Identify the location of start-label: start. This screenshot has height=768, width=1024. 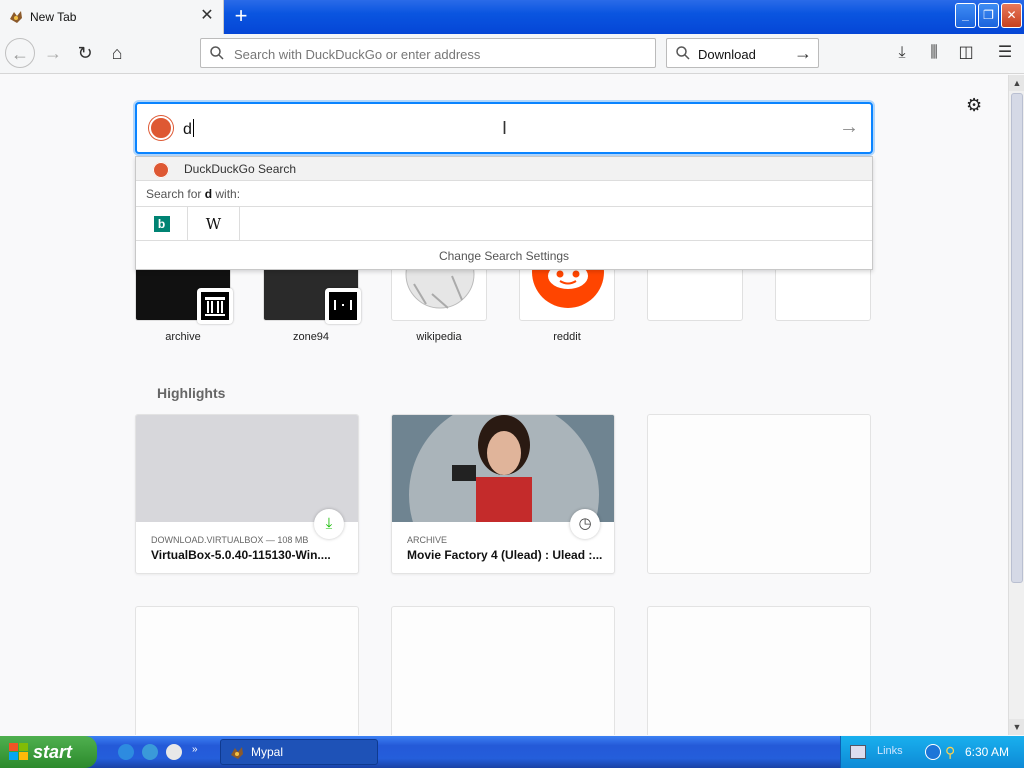
(53, 752).